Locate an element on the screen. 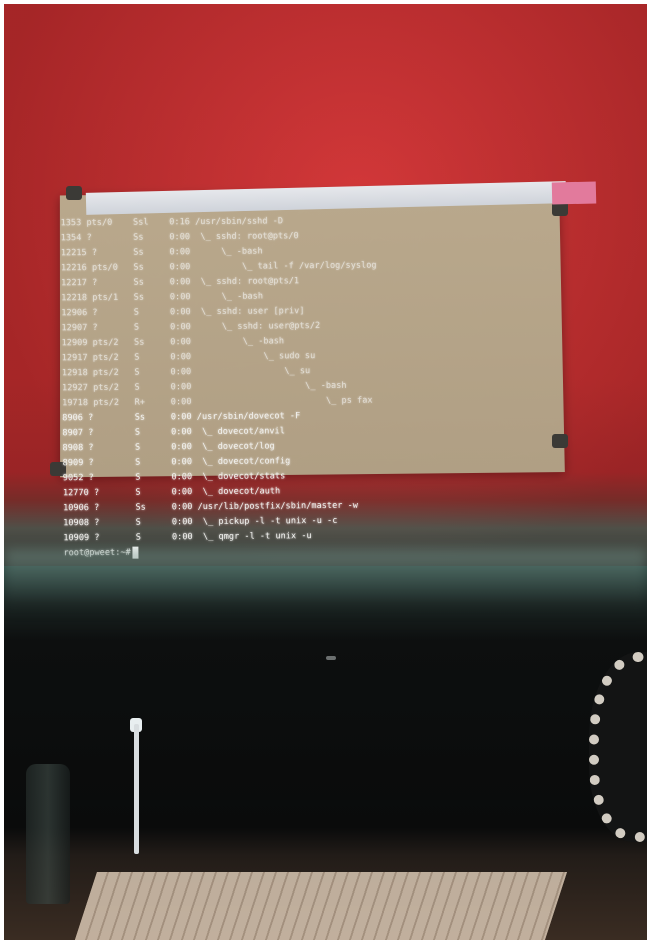  tape-top-left is located at coordinates (74, 193).